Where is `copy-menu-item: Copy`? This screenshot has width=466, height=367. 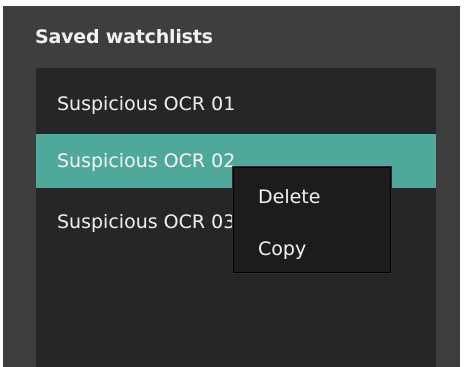 copy-menu-item: Copy is located at coordinates (312, 249).